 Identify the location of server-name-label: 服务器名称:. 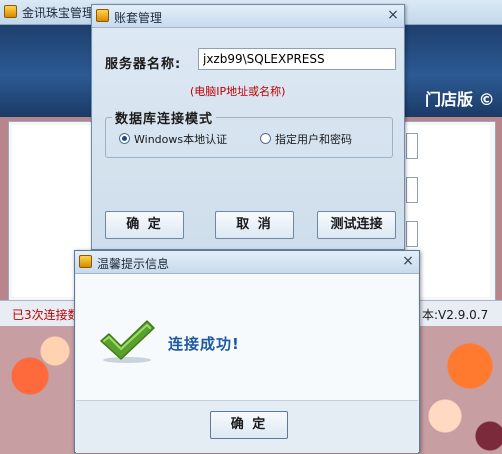
(143, 64).